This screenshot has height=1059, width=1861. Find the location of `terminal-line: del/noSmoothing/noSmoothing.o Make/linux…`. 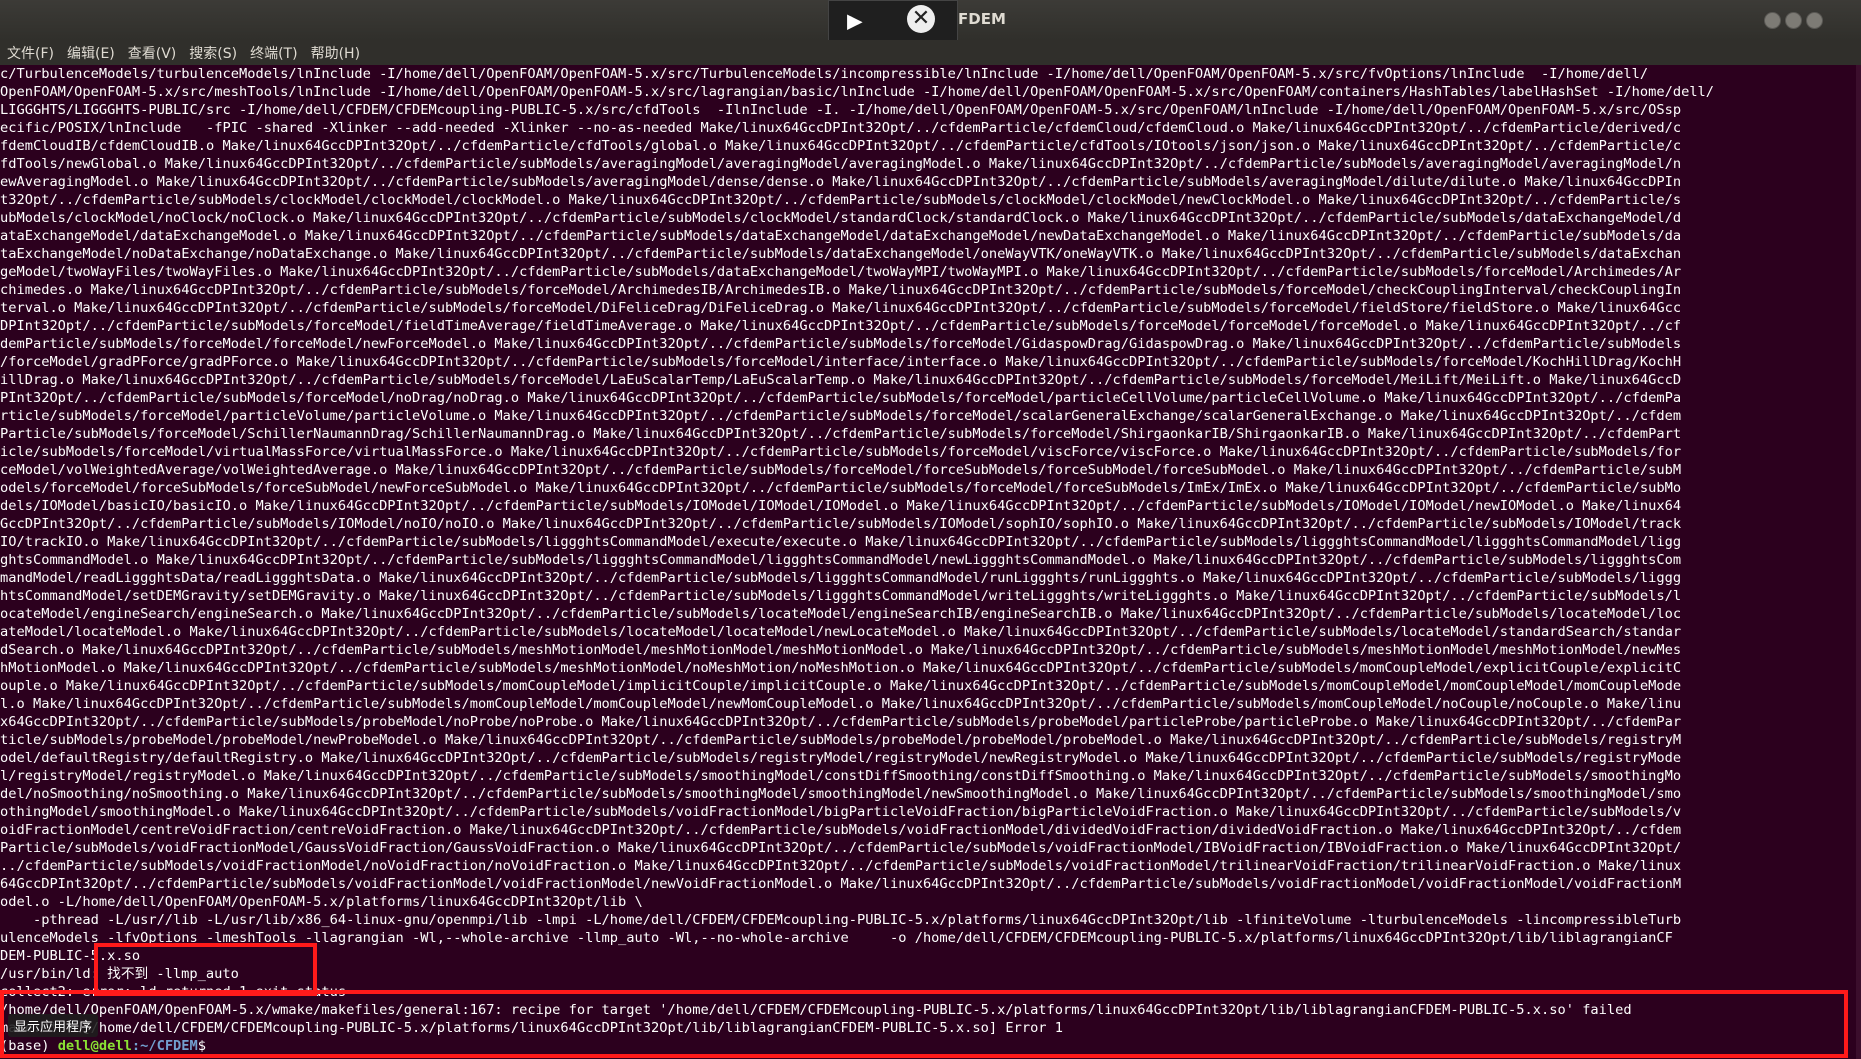

terminal-line: del/noSmoothing/noSmoothing.o Make/linux… is located at coordinates (841, 794).